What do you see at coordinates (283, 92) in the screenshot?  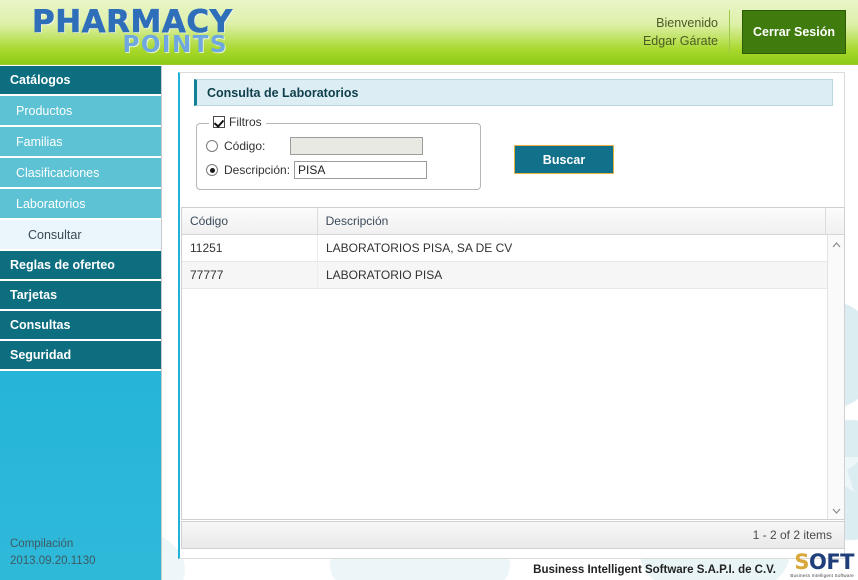 I see `page-title-text: Consulta de Laboratorios` at bounding box center [283, 92].